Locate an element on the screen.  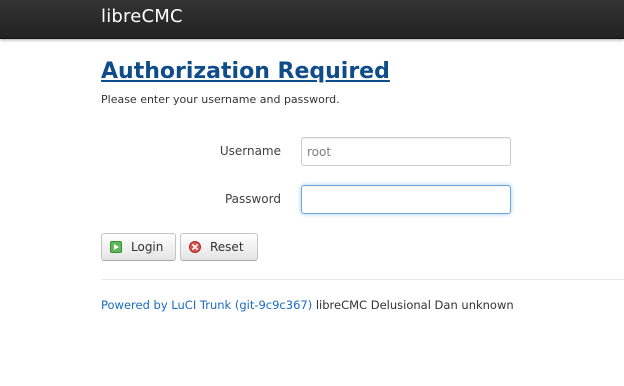
reset-button-label: Reset is located at coordinates (227, 247).